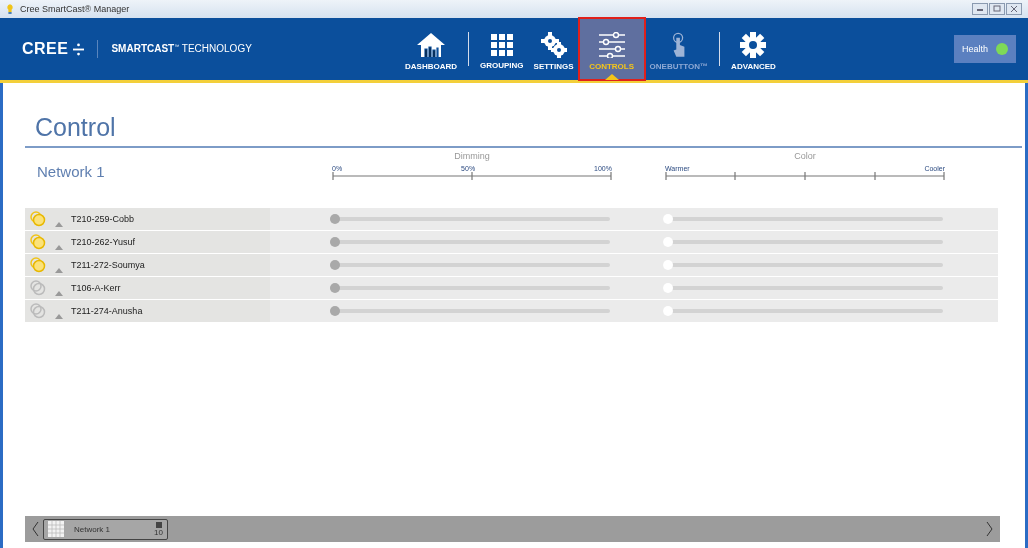  Describe the element at coordinates (107, 311) in the screenshot. I see `fixture-name: T211-274-Anusha` at that location.